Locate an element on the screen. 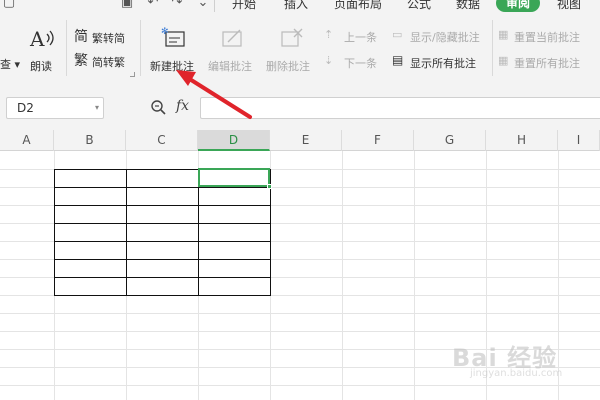 The height and width of the screenshot is (400, 600). reset-current-comment-label: 重置当前批注 is located at coordinates (547, 37).